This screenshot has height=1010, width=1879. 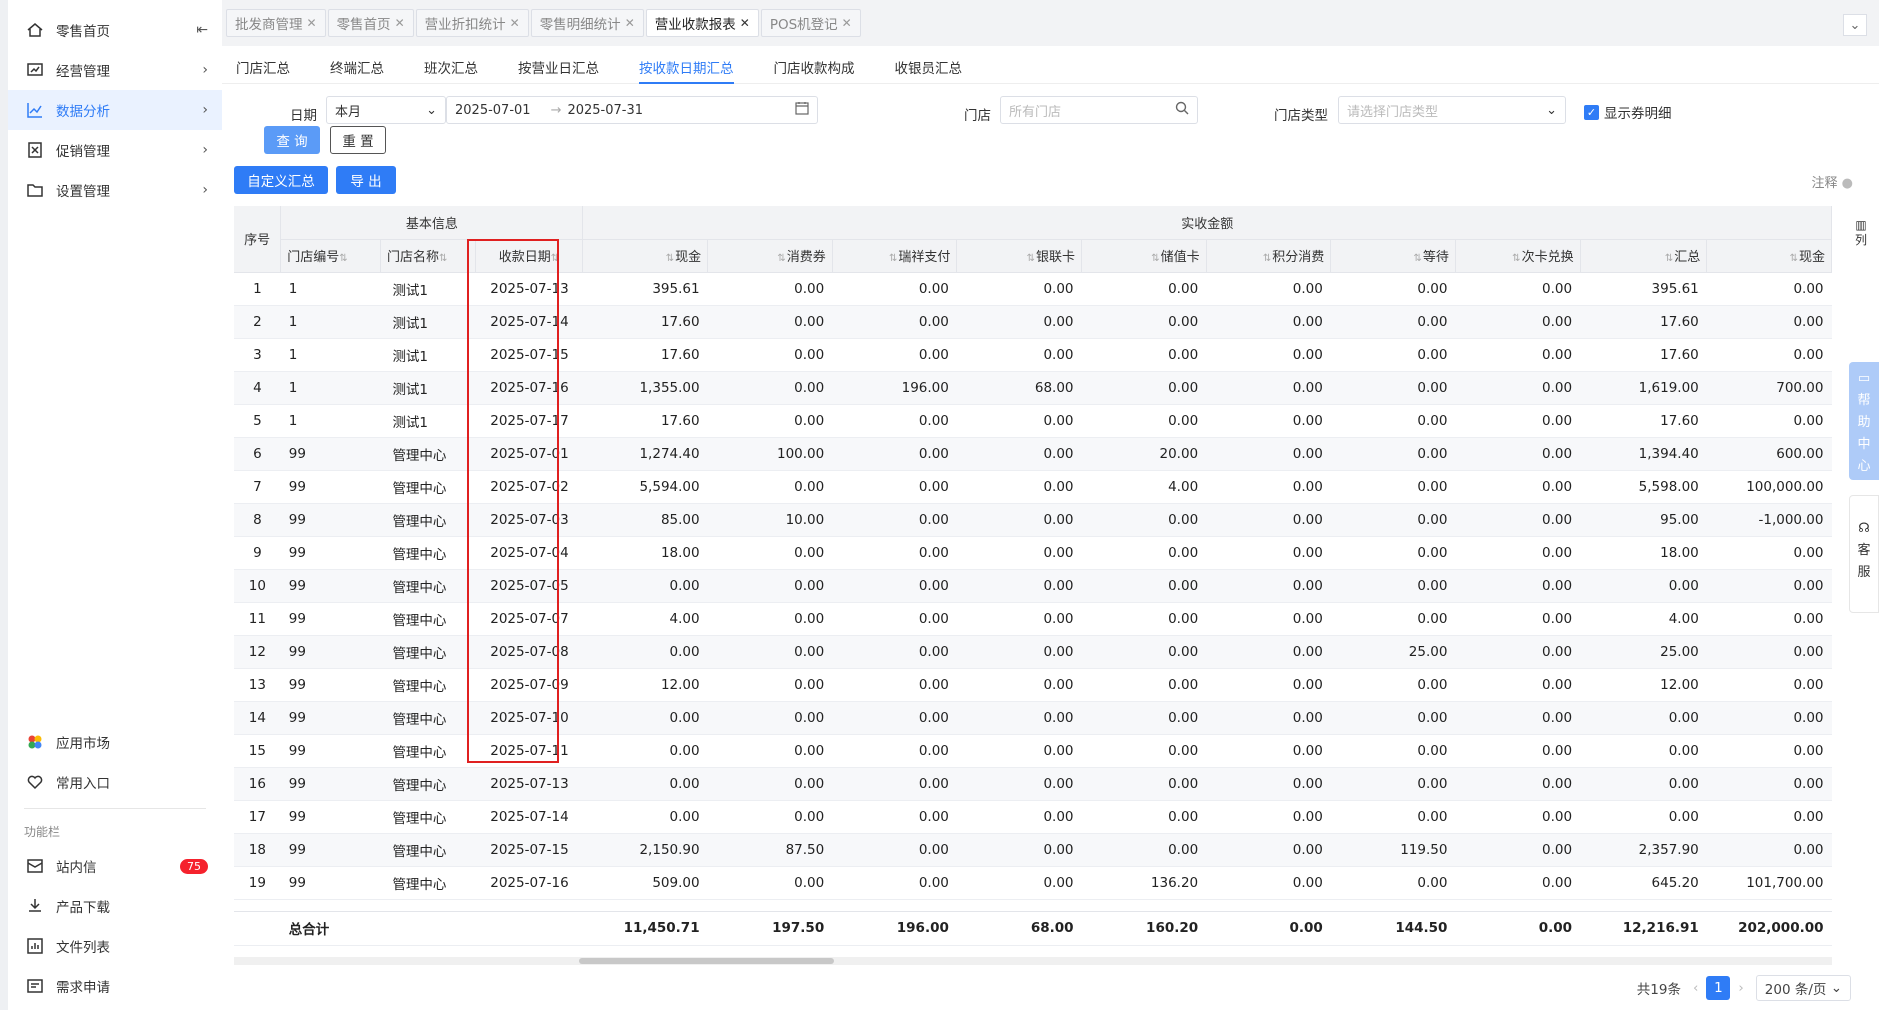 What do you see at coordinates (1864, 554) in the screenshot?
I see `customer-service-button: ☊ 客服` at bounding box center [1864, 554].